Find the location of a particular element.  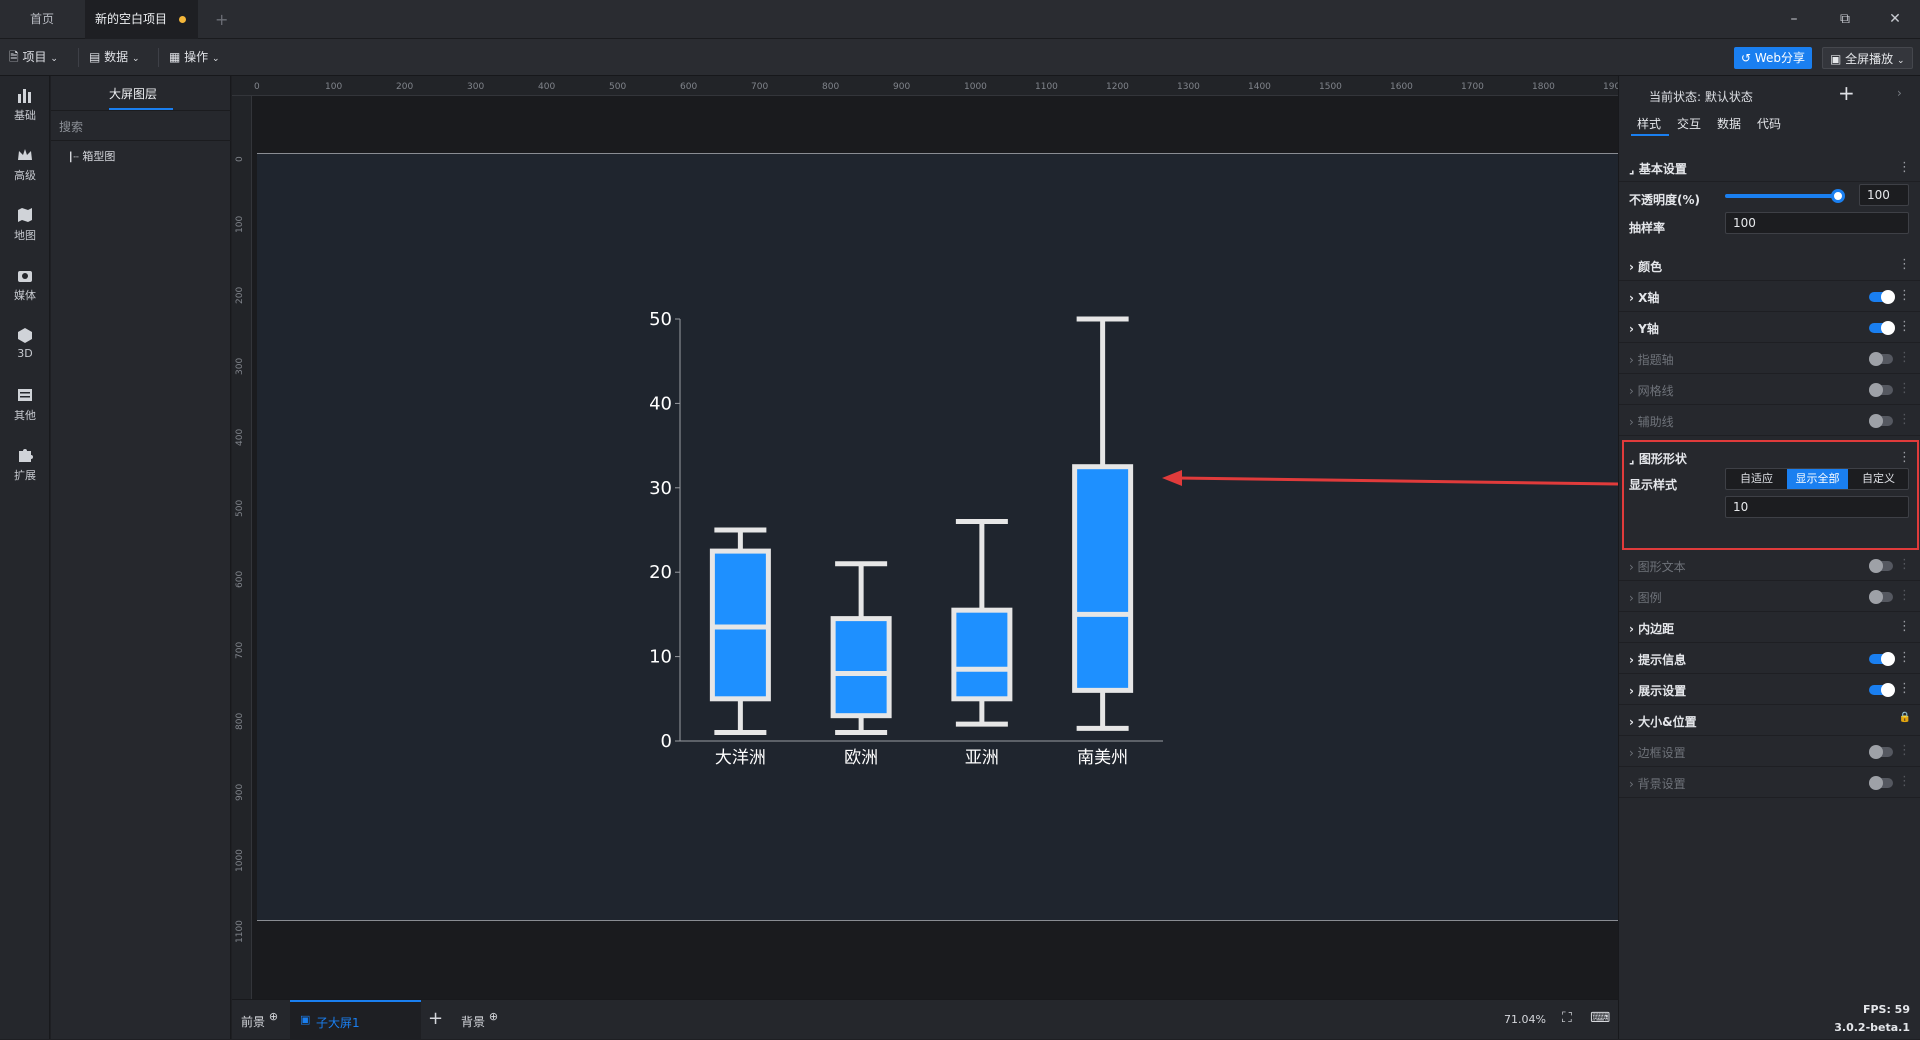

section-row: › 图形文本 ⋮ is located at coordinates (1769, 565).